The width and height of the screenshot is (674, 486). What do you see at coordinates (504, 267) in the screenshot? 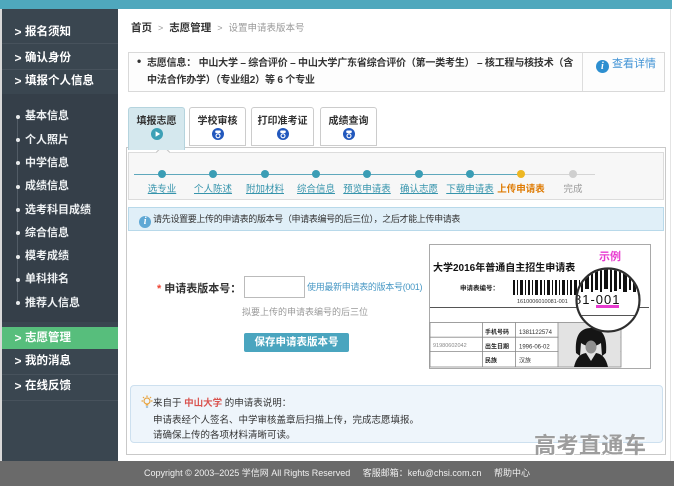
I see `svg-text: 大学2016年普通自主招生申请表` at bounding box center [504, 267].